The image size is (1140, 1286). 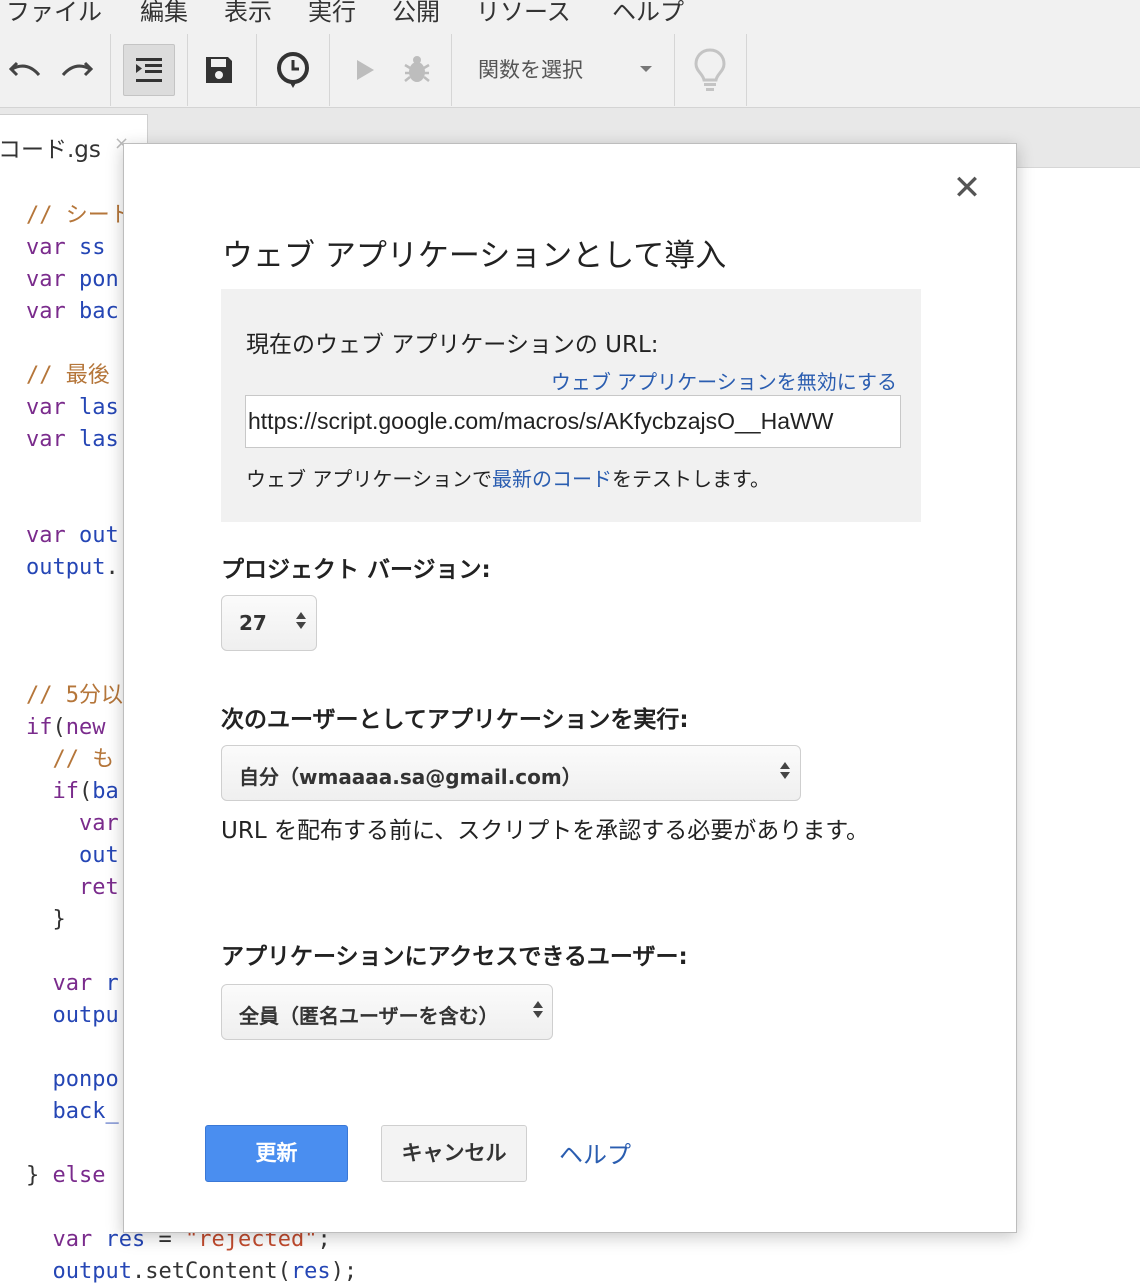 What do you see at coordinates (72, 535) in the screenshot?
I see `code-line: var out` at bounding box center [72, 535].